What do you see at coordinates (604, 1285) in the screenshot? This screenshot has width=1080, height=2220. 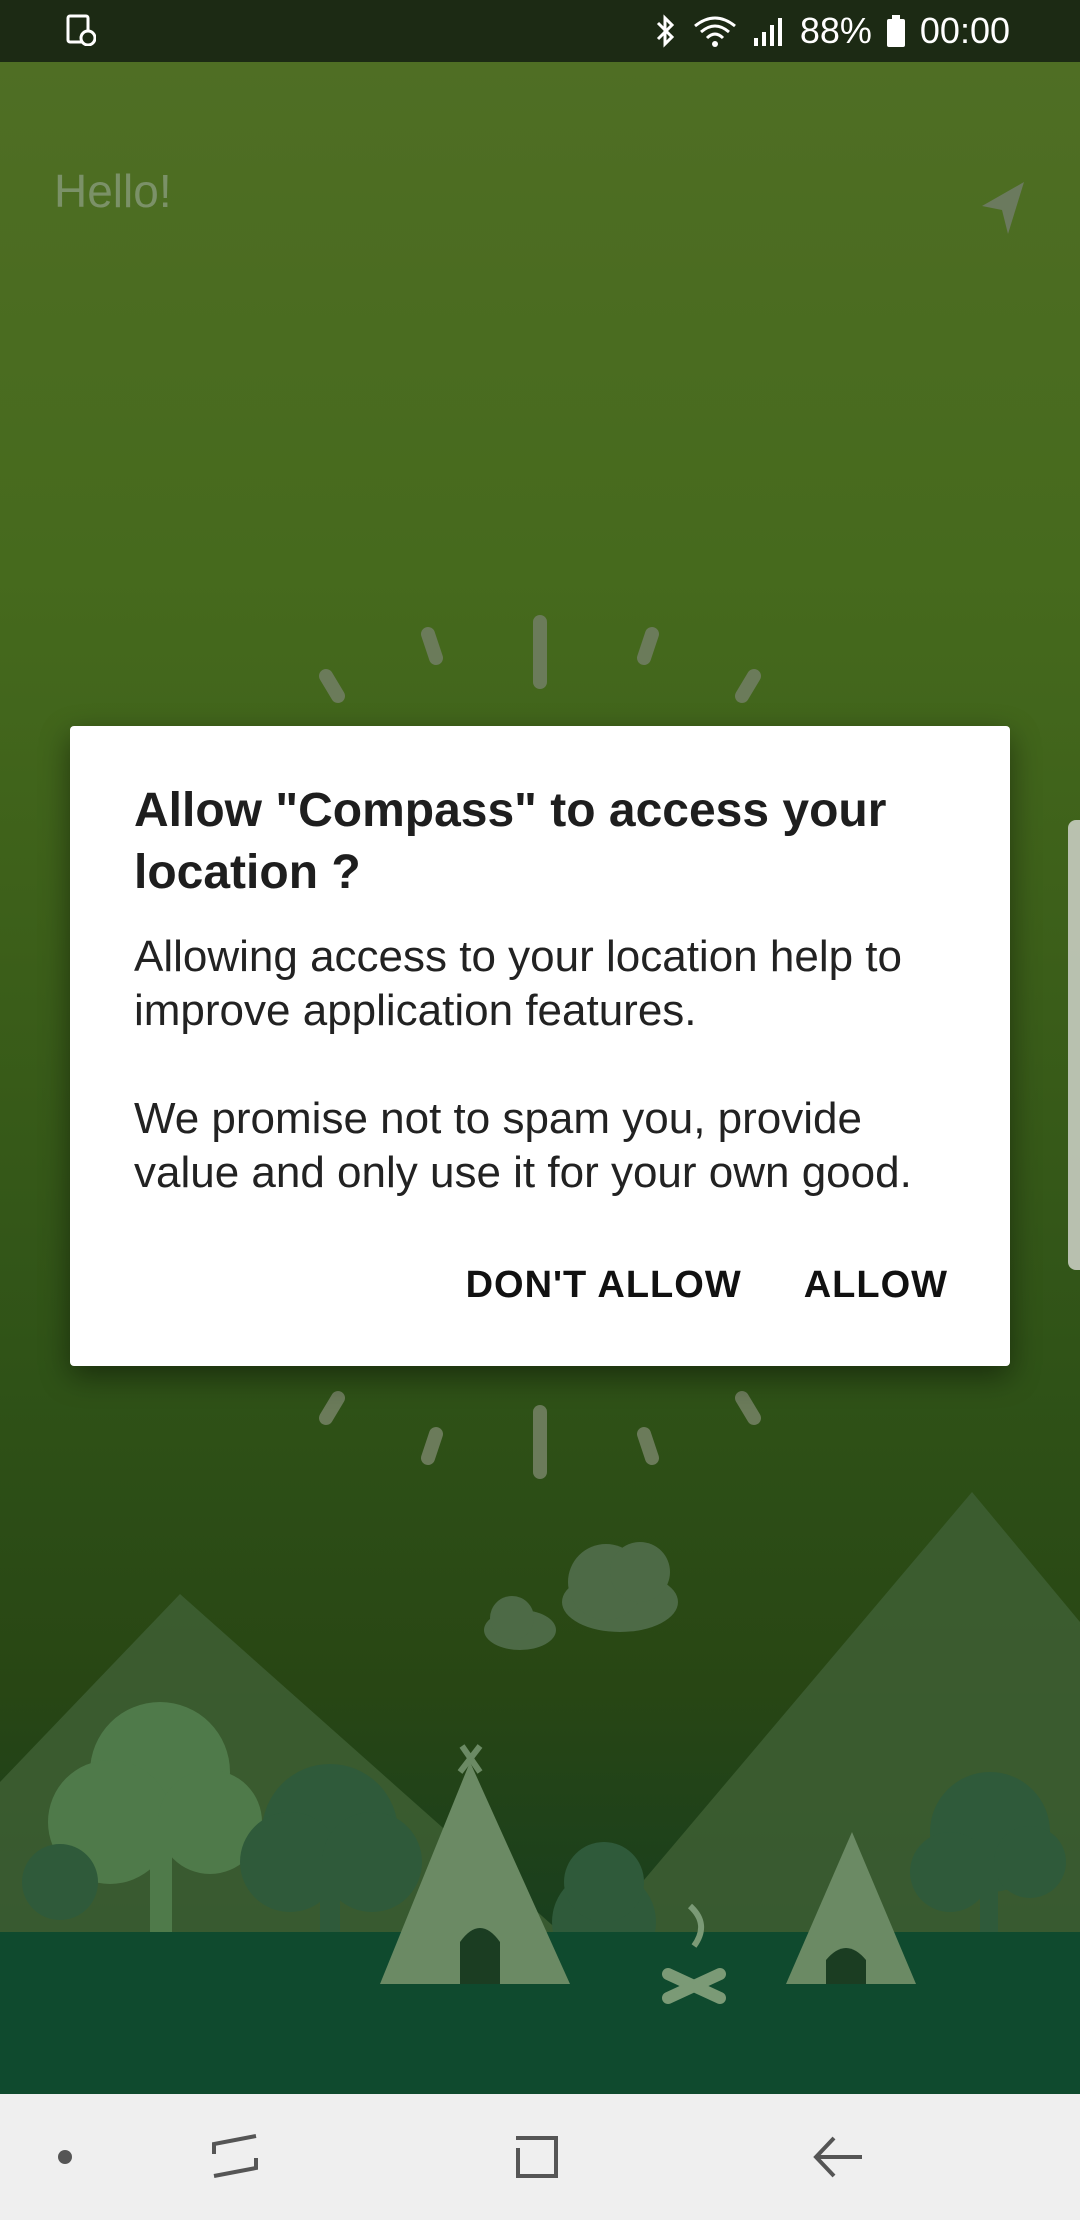 I see `dont-allow-button: DON'T ALLOW` at bounding box center [604, 1285].